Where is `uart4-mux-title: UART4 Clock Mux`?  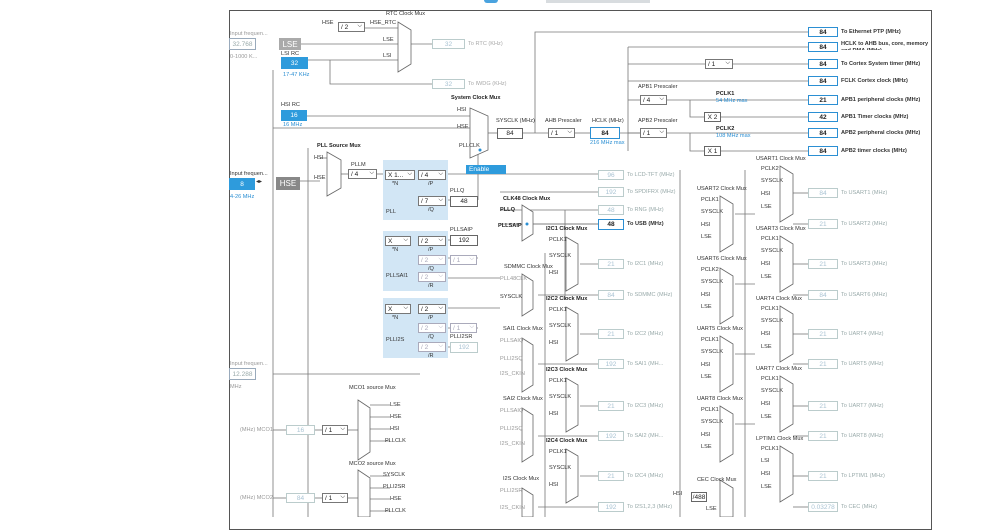 uart4-mux-title: UART4 Clock Mux is located at coordinates (779, 299).